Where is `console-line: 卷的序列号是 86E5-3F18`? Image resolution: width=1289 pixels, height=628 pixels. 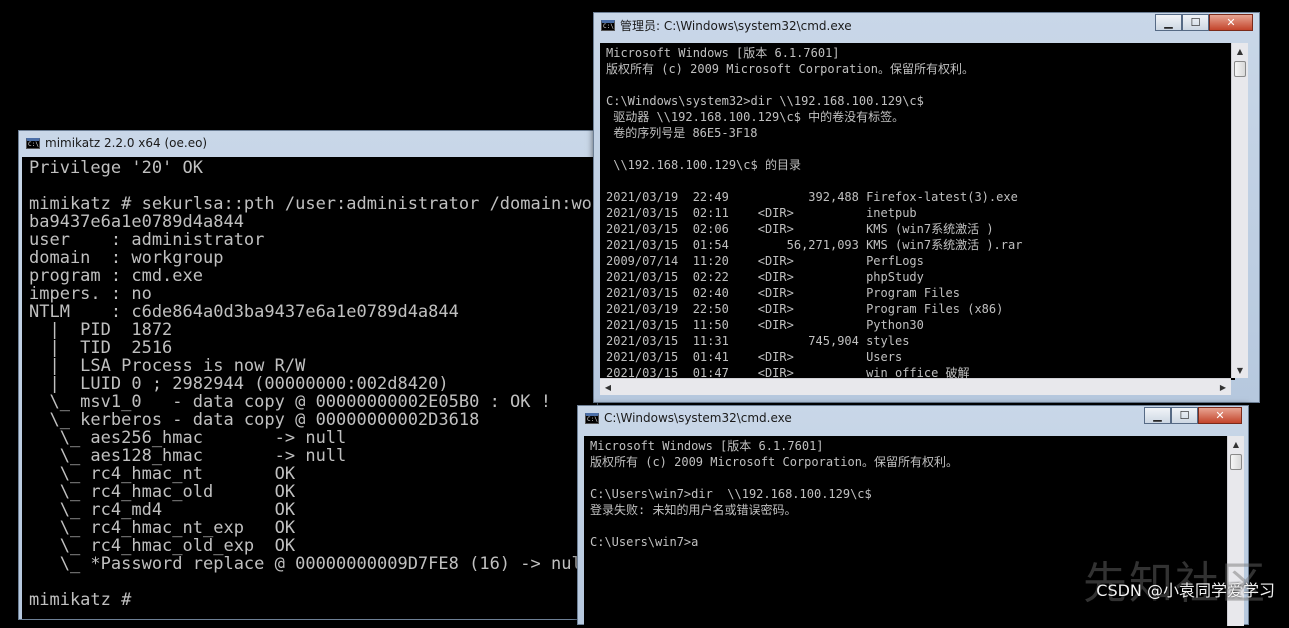
console-line: 卷的序列号是 86E5-3F18 is located at coordinates (682, 133).